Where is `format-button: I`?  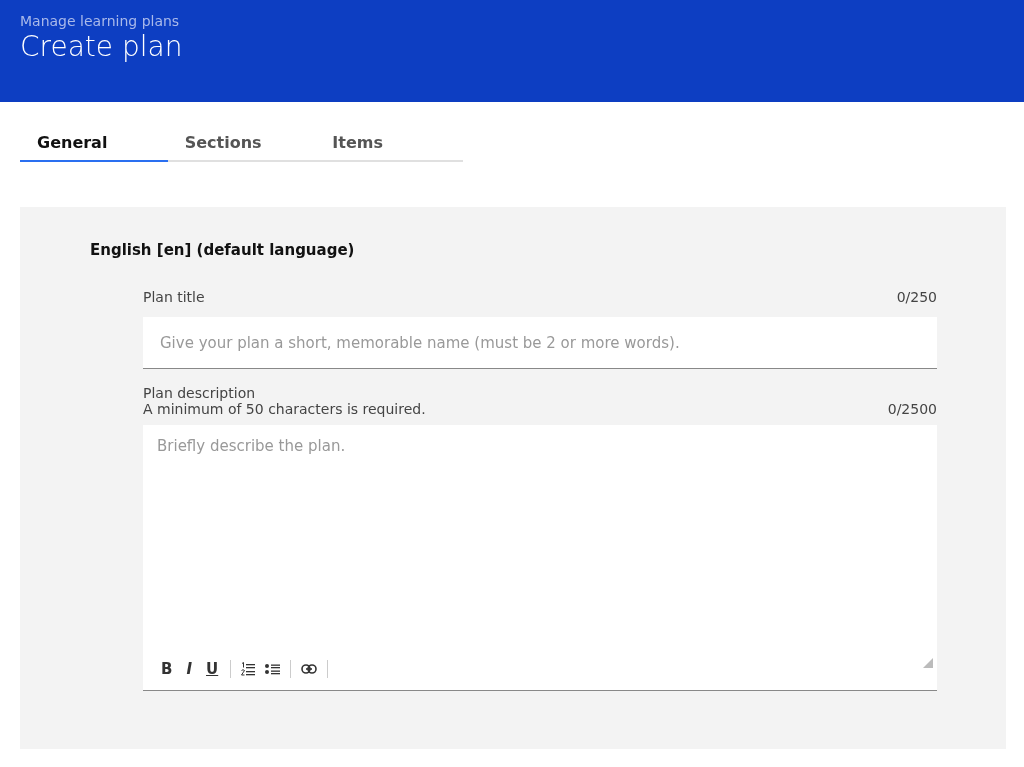
format-button: I is located at coordinates (189, 669).